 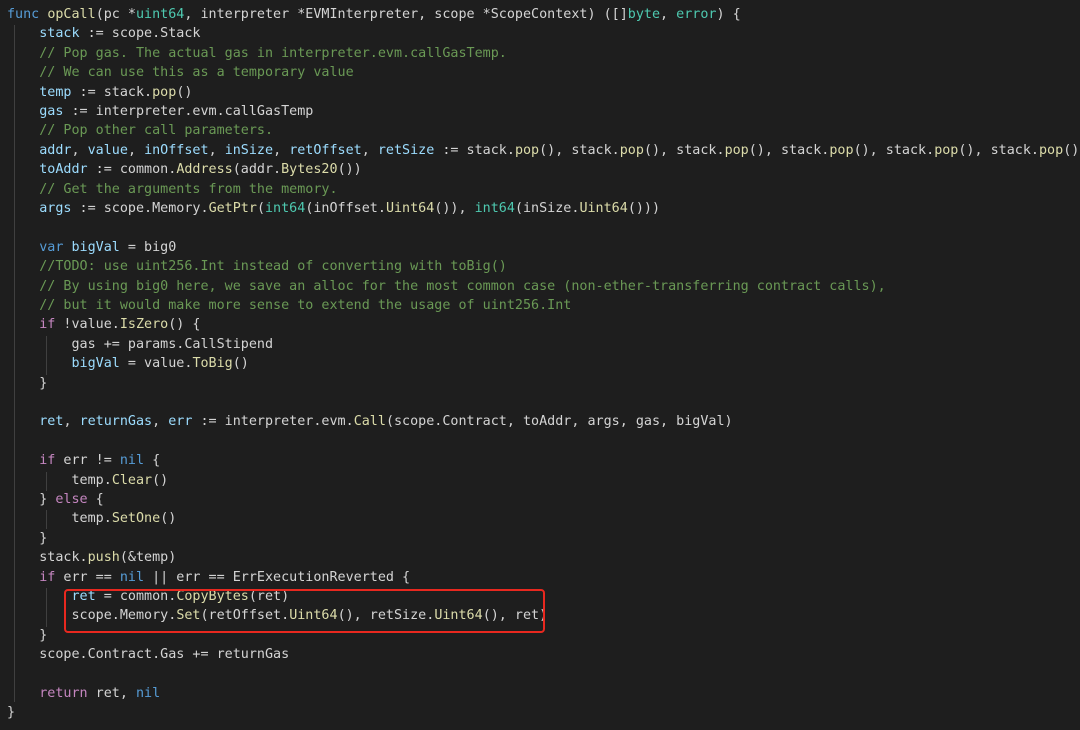 I want to click on code-token: retOffset, so click(x=325, y=150).